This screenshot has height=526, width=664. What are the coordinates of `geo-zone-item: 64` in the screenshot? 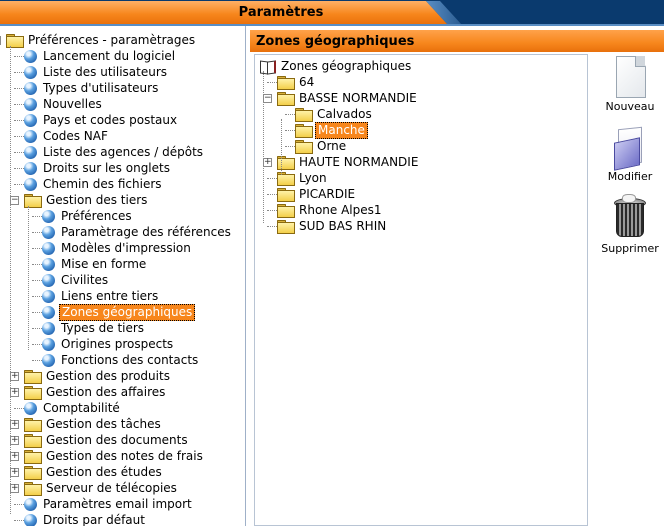 It's located at (296, 82).